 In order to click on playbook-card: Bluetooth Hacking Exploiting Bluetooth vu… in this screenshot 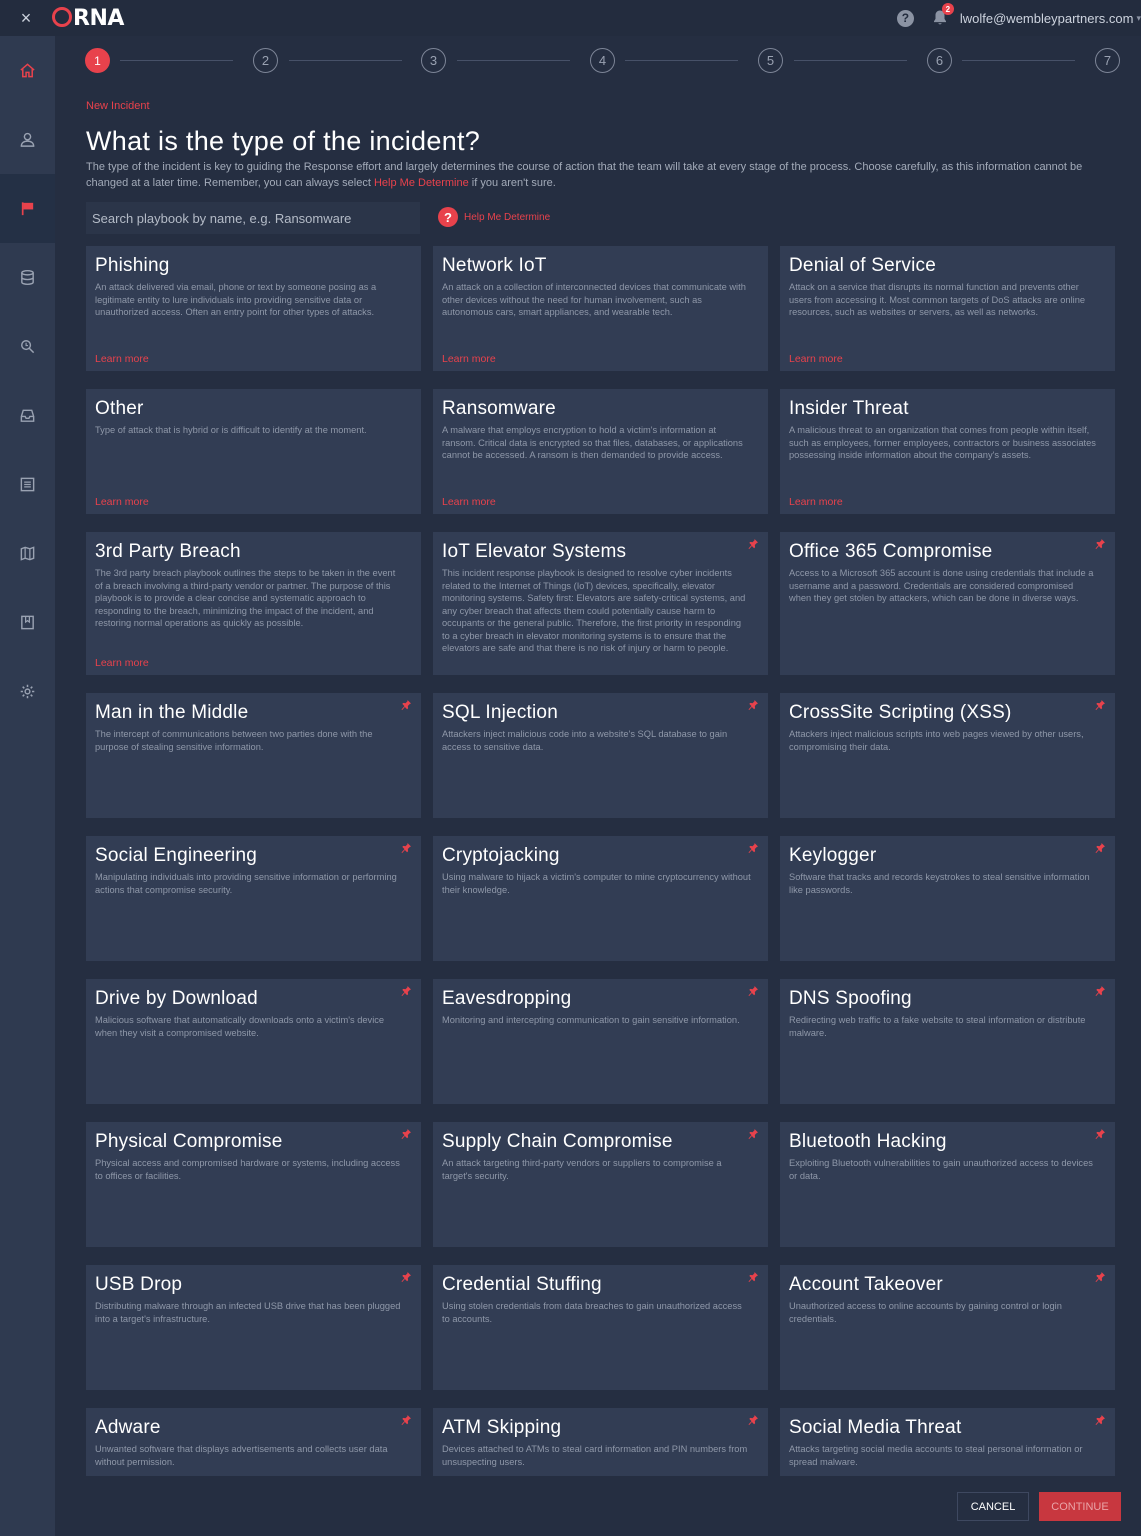, I will do `click(947, 1184)`.